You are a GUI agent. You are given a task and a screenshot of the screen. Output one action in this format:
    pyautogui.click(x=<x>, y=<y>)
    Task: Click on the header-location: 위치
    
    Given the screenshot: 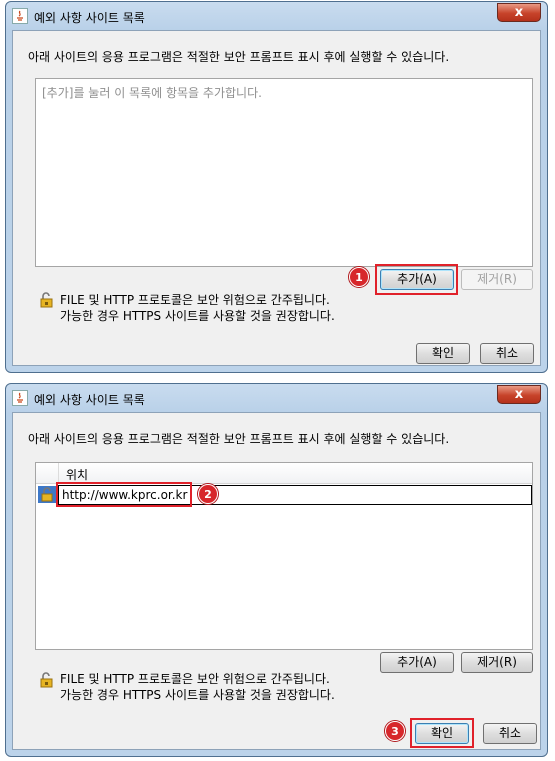 What is the action you would take?
    pyautogui.click(x=77, y=475)
    